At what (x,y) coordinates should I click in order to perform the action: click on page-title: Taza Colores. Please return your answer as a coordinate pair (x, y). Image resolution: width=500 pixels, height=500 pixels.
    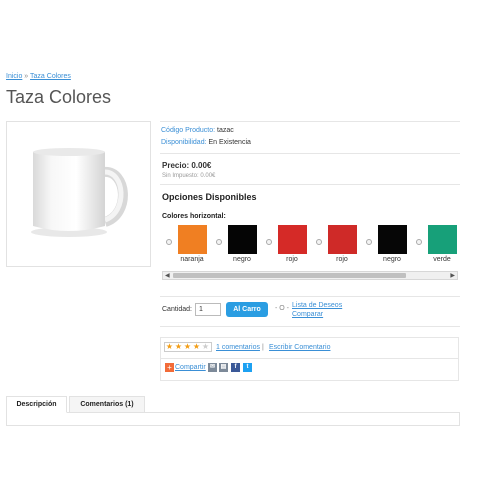
    Looking at the image, I should click on (59, 97).